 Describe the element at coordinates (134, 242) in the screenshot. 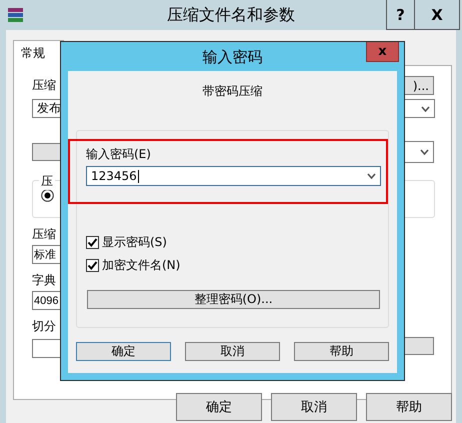

I see `checkbox-label: 显示密码(S)` at that location.